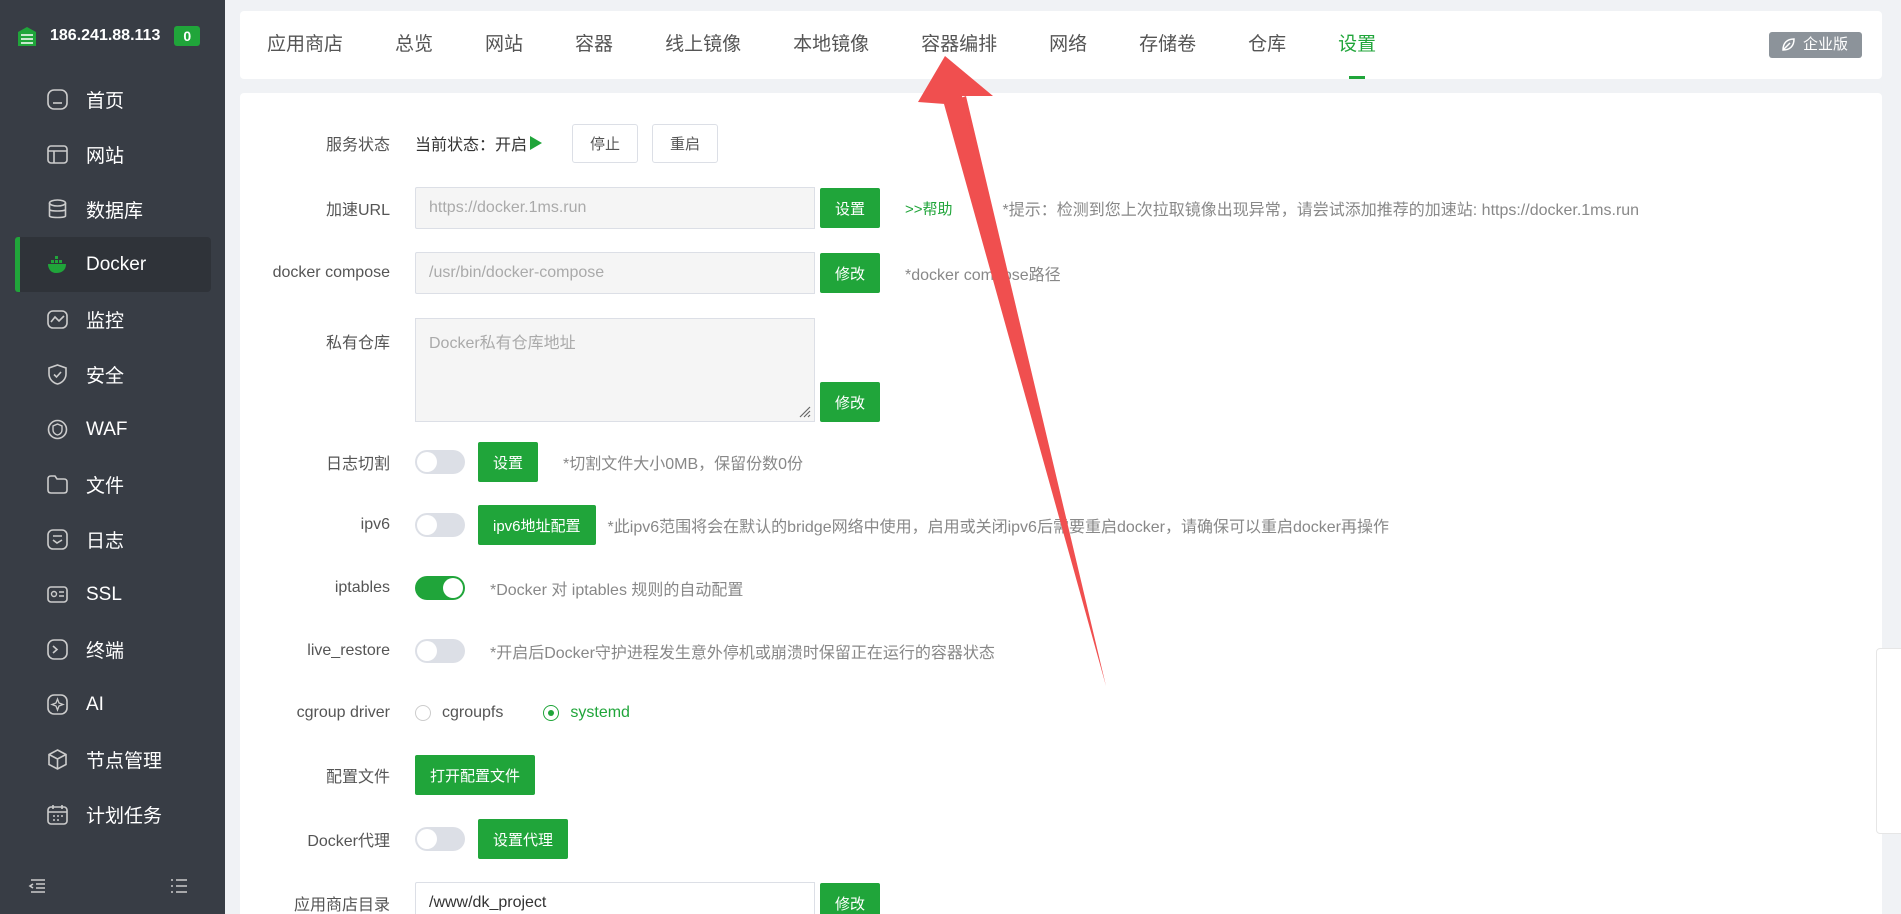 The image size is (1901, 914). Describe the element at coordinates (357, 145) in the screenshot. I see `service-status-label: 服务状态` at that location.